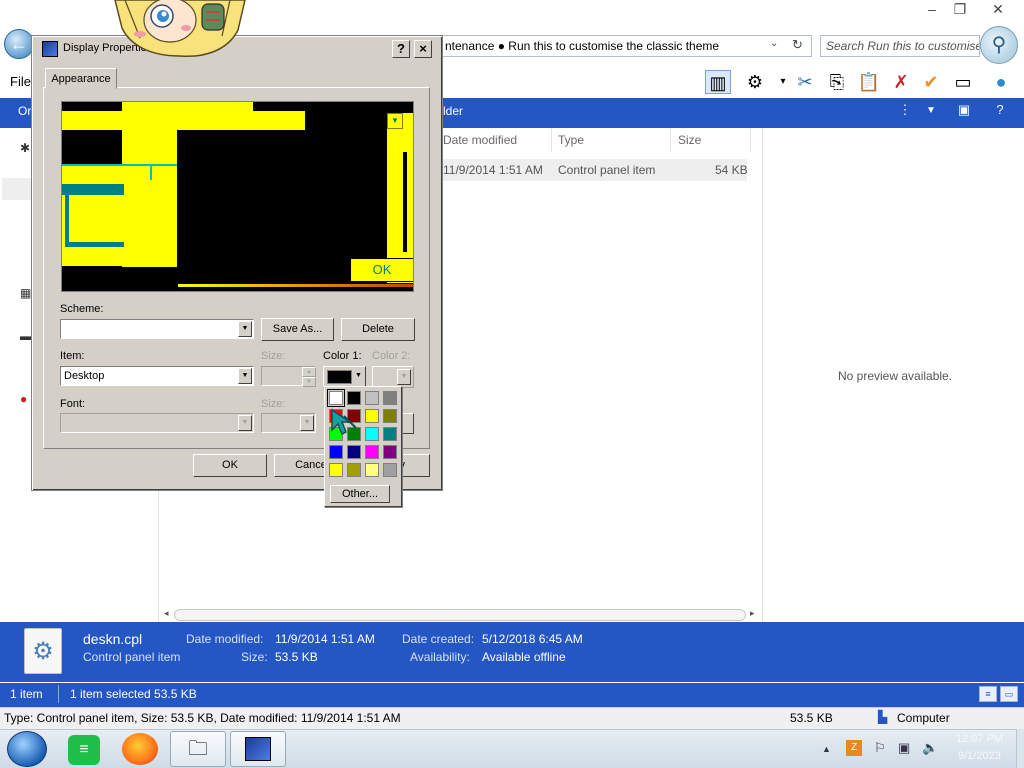 This screenshot has height=768, width=1024. What do you see at coordinates (901, 82) in the screenshot?
I see `delete-icon: ✗` at bounding box center [901, 82].